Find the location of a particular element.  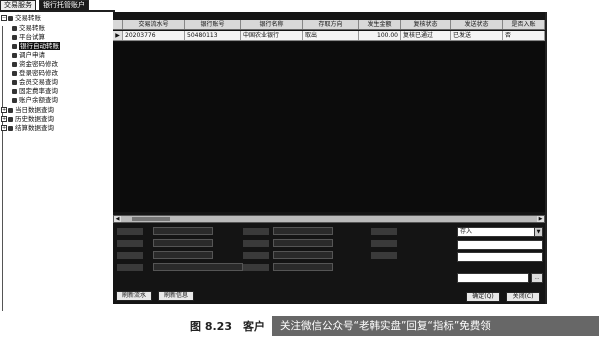

tree-item-login-password: 登录密码修改 is located at coordinates (35, 73).